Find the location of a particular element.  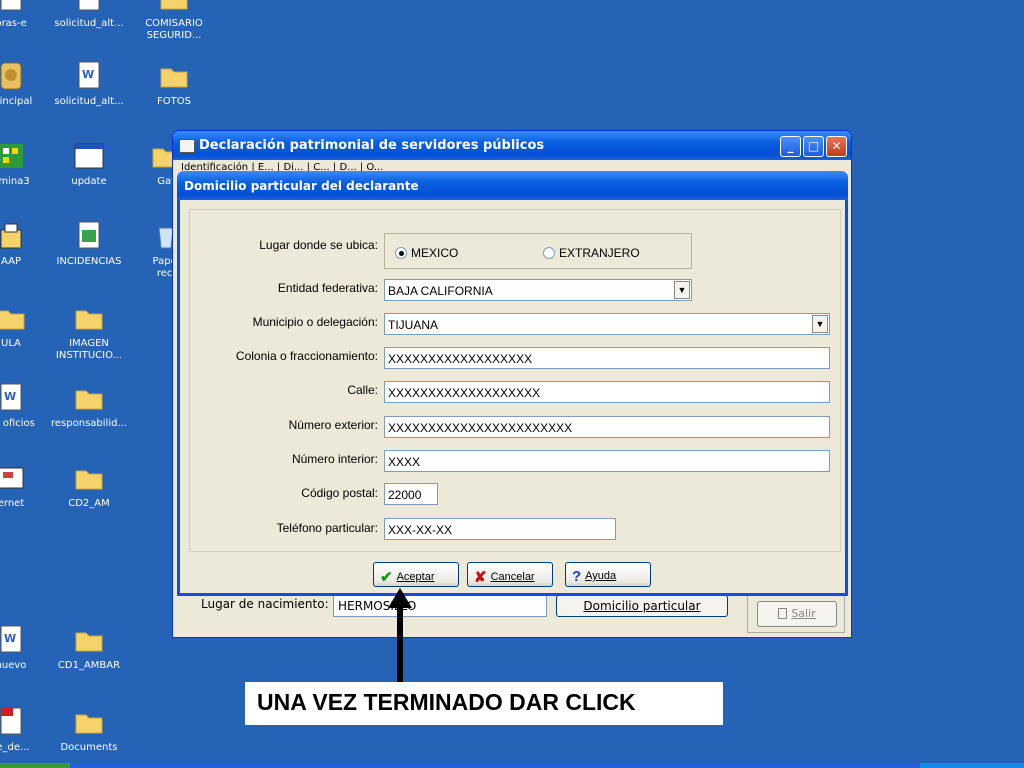

numero-interior-input: XXXX is located at coordinates (607, 461).